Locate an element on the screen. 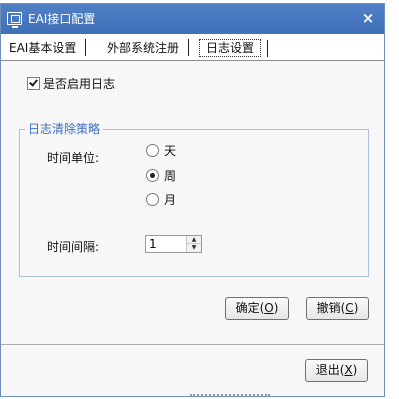 This screenshot has width=399, height=399. cancel-button: 撤销(C) is located at coordinates (337, 308).